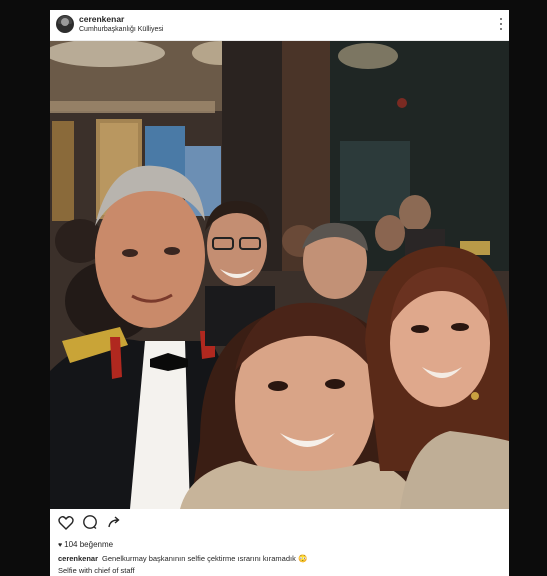  Describe the element at coordinates (89, 544) in the screenshot. I see `like-count-text: 104 beğenme` at that location.